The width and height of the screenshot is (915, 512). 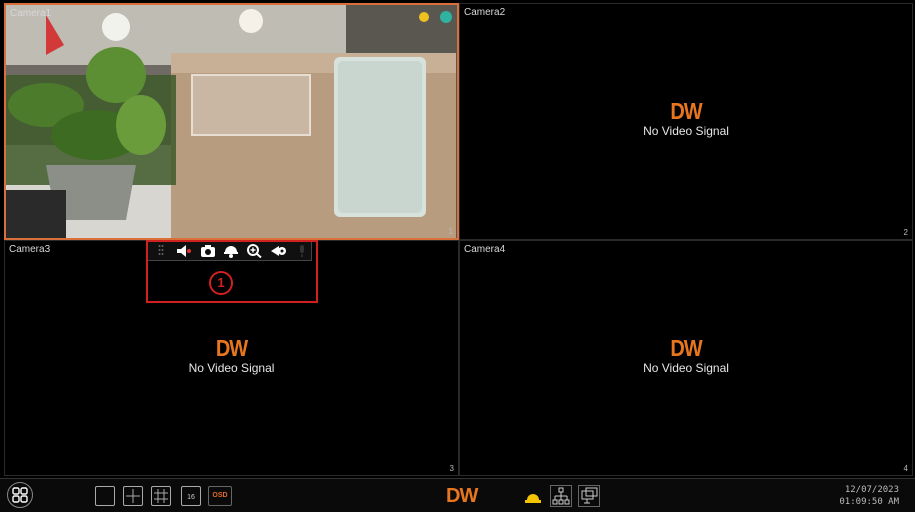 I want to click on layout-4-icon, so click(x=133, y=496).